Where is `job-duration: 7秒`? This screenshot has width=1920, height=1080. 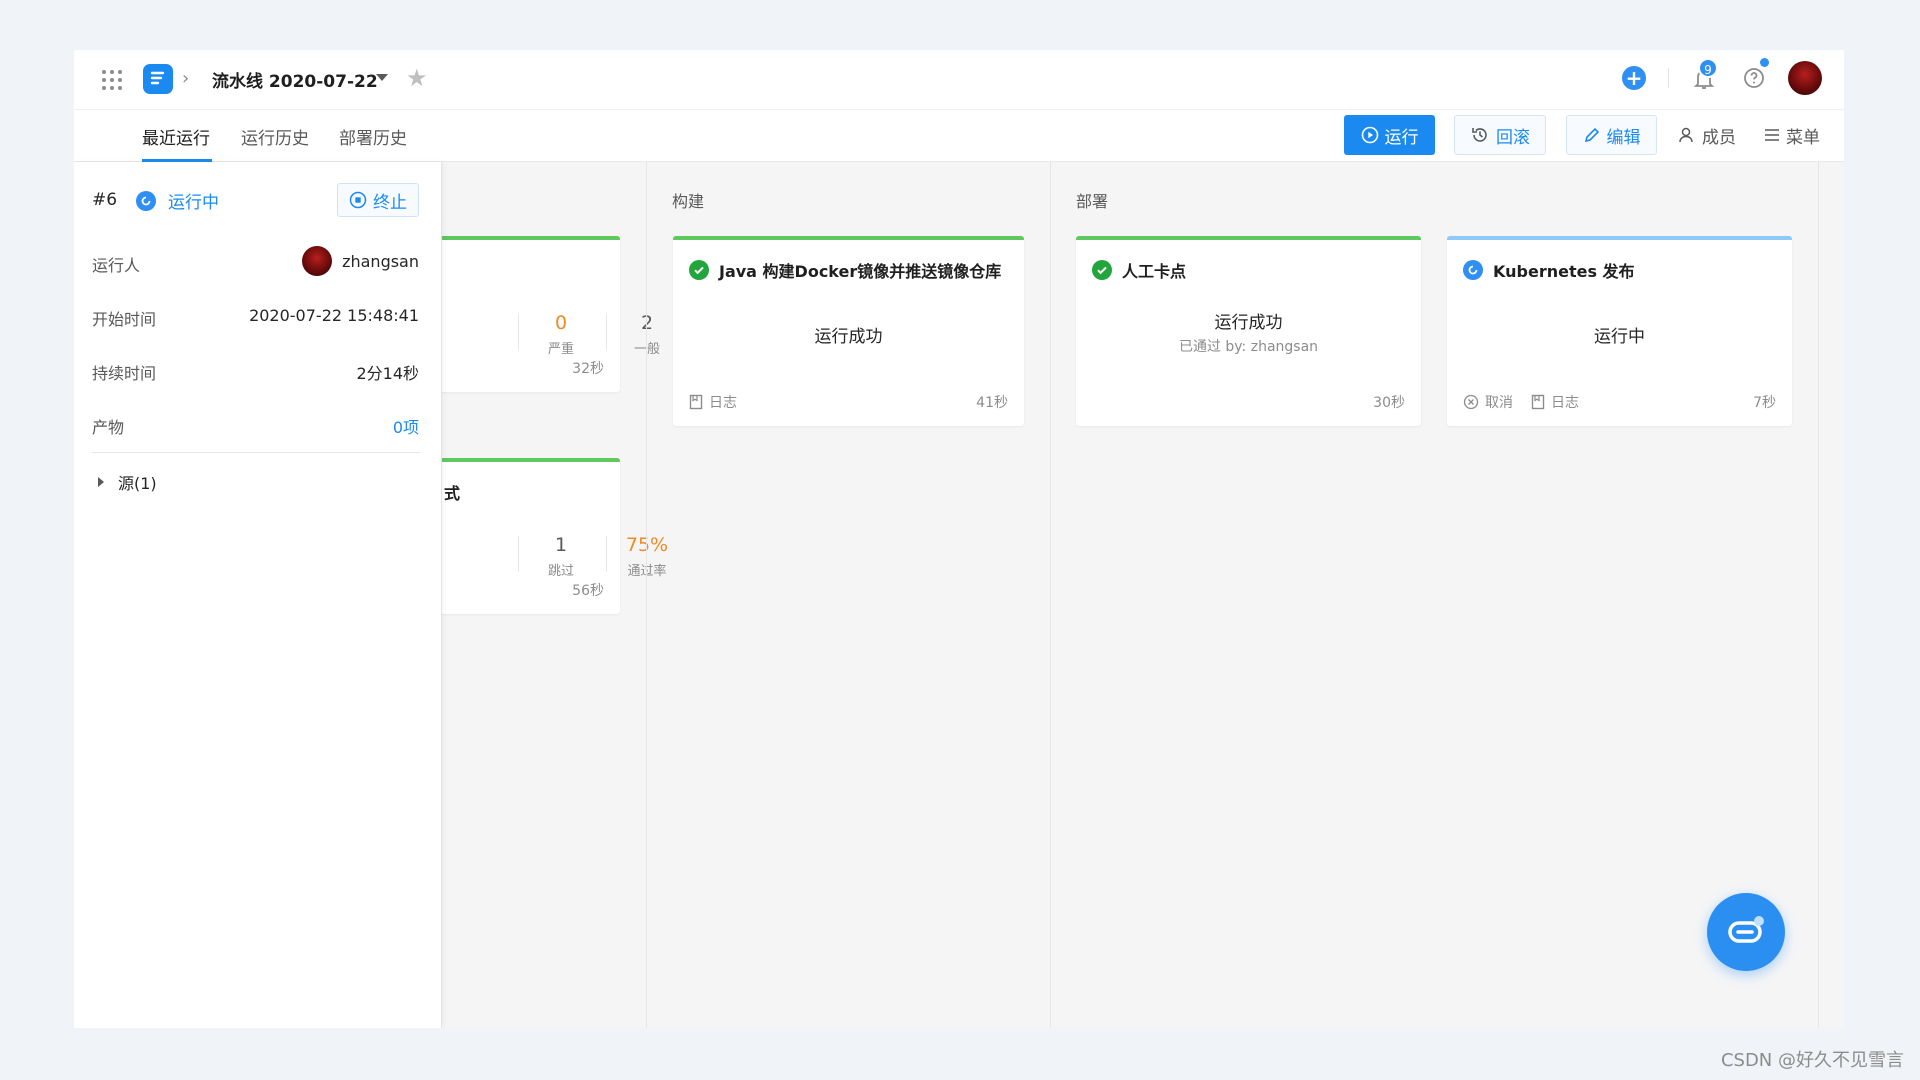 job-duration: 7秒 is located at coordinates (1764, 403).